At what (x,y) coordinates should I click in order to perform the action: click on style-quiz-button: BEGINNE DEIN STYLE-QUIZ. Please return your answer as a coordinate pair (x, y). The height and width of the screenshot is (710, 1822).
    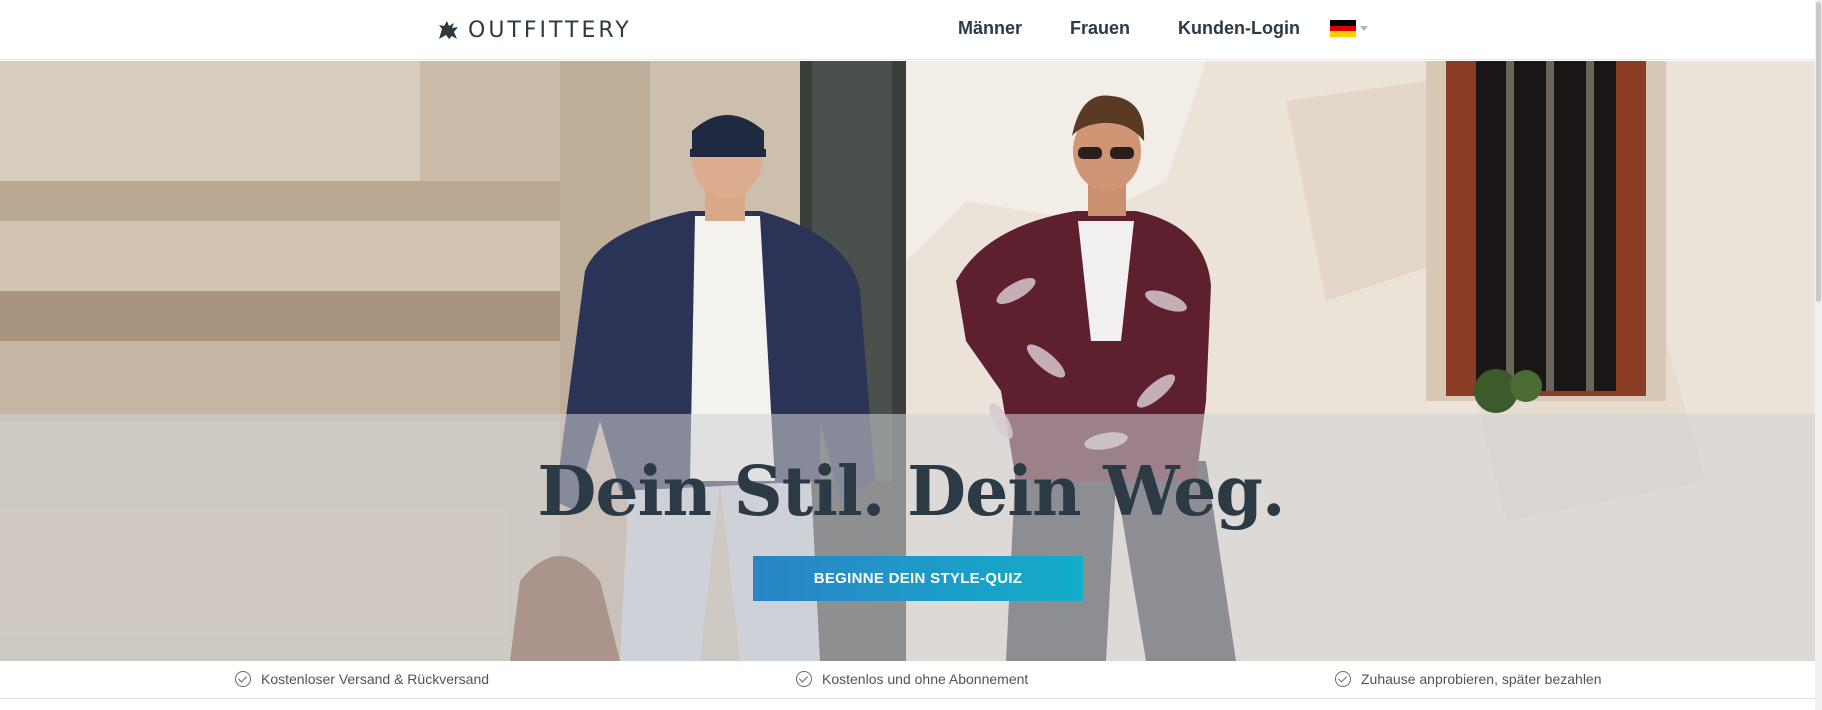
    Looking at the image, I should click on (918, 578).